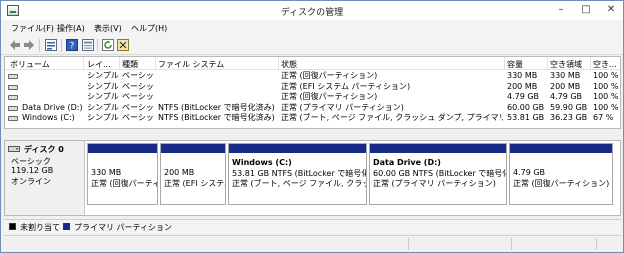 Image resolution: width=624 pixels, height=253 pixels. I want to click on partition-size: 330 MB, so click(106, 172).